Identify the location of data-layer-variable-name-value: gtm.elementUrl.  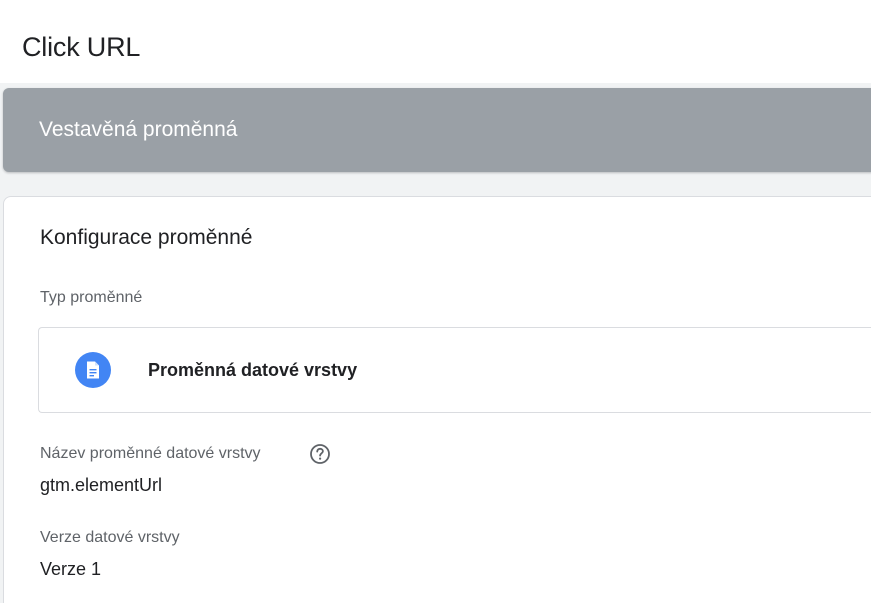
(101, 485).